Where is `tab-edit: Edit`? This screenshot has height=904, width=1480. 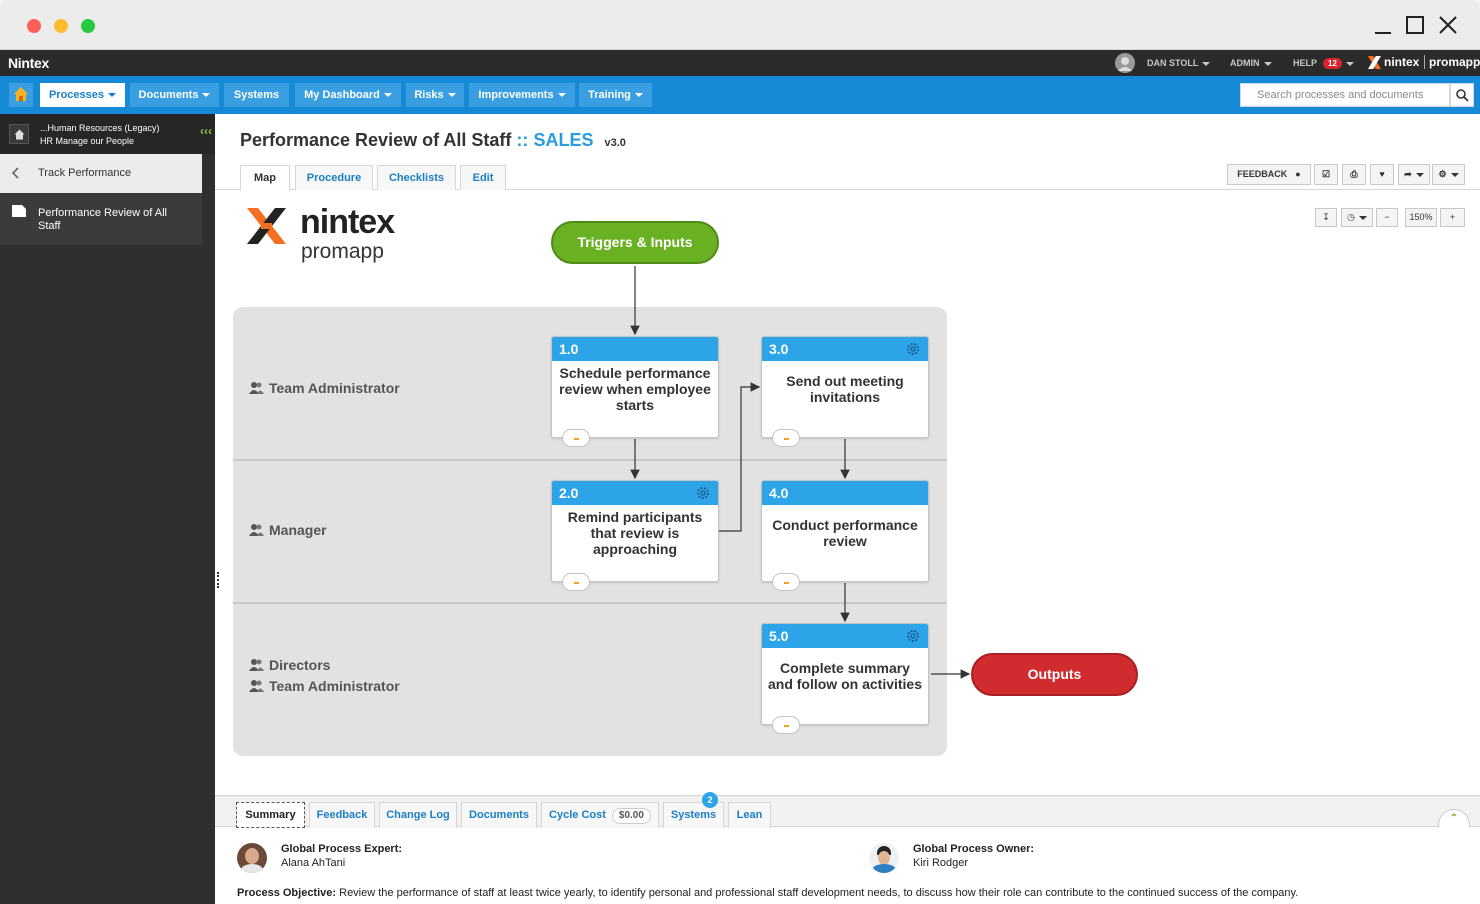
tab-edit: Edit is located at coordinates (483, 177).